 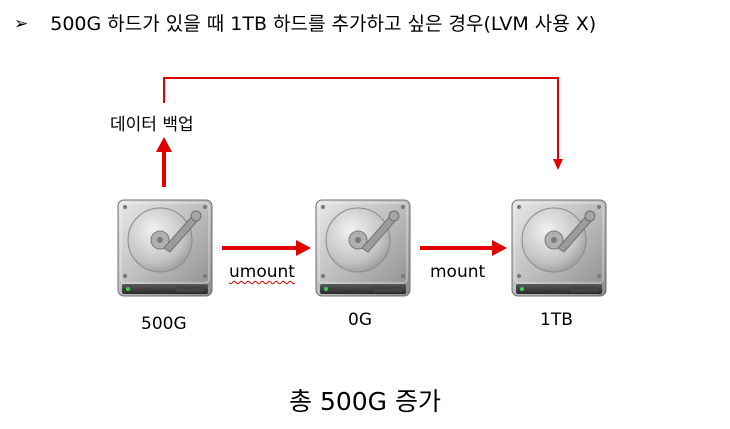 I want to click on edge-label-backup: 데이터 백업, so click(x=152, y=125).